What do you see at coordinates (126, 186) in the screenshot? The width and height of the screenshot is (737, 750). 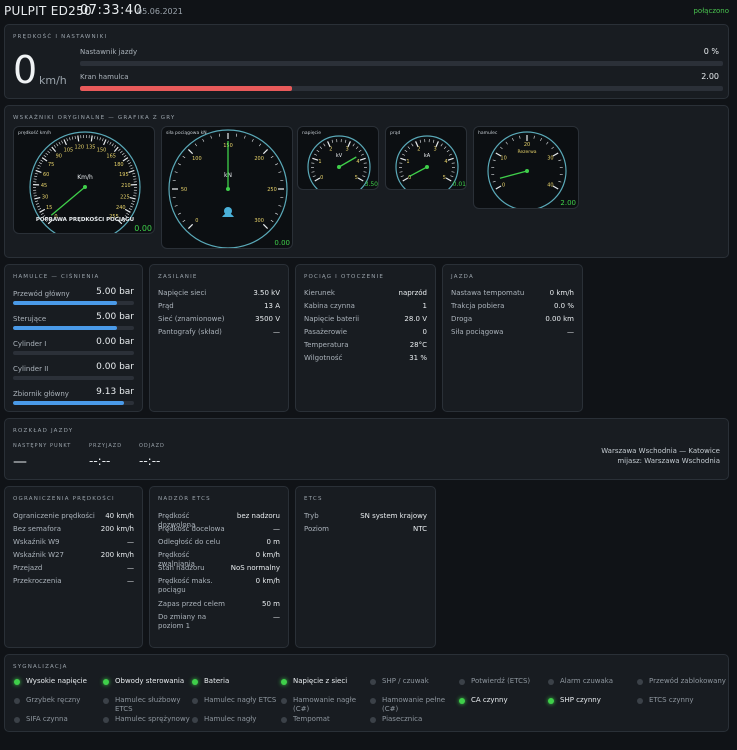 I see `gauge-tick-label: 210` at bounding box center [126, 186].